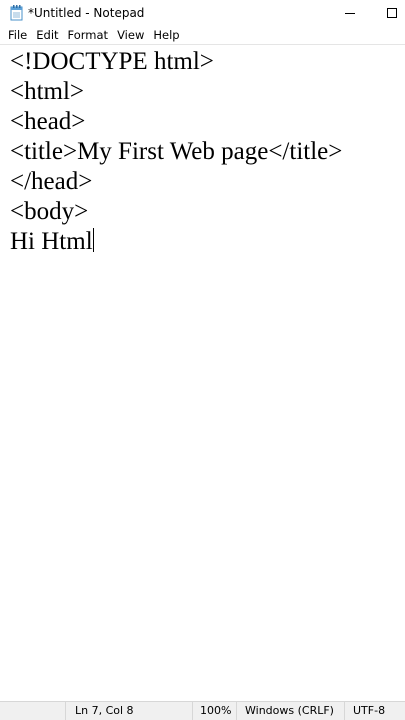 Image resolution: width=405 pixels, height=720 pixels. I want to click on editor-line: <body>, so click(49, 211).